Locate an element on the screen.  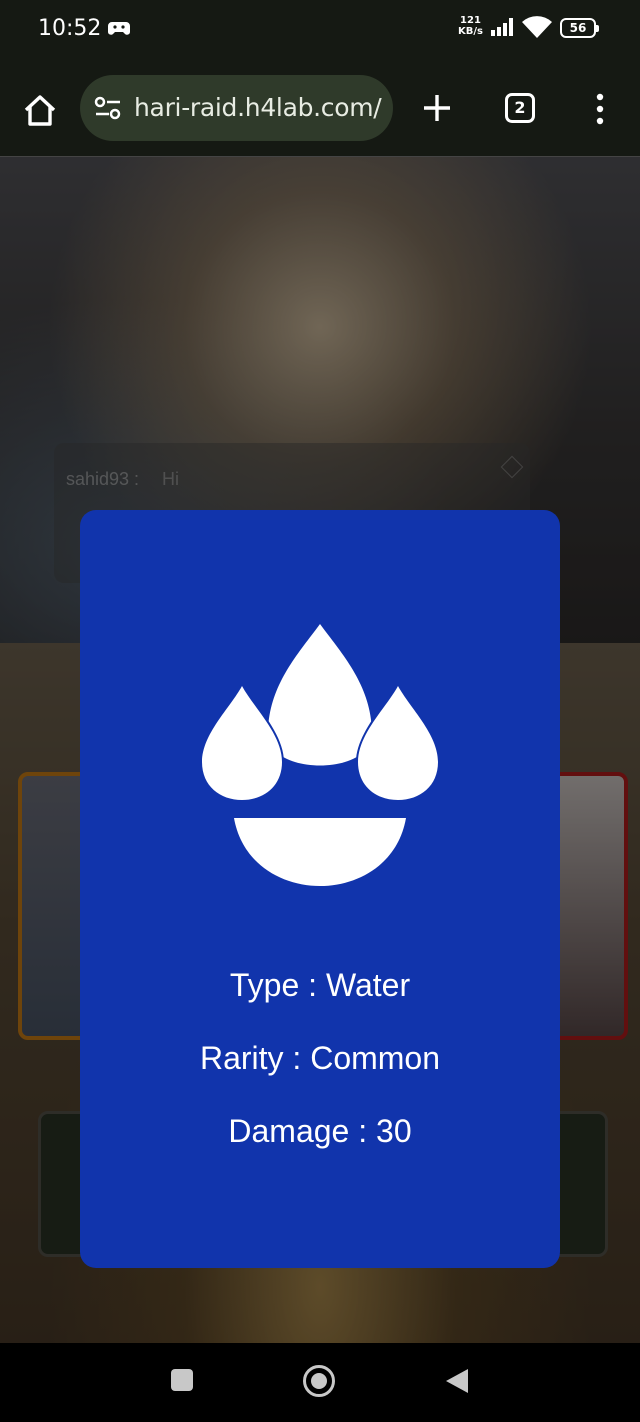
wifi-icon is located at coordinates (537, 27).